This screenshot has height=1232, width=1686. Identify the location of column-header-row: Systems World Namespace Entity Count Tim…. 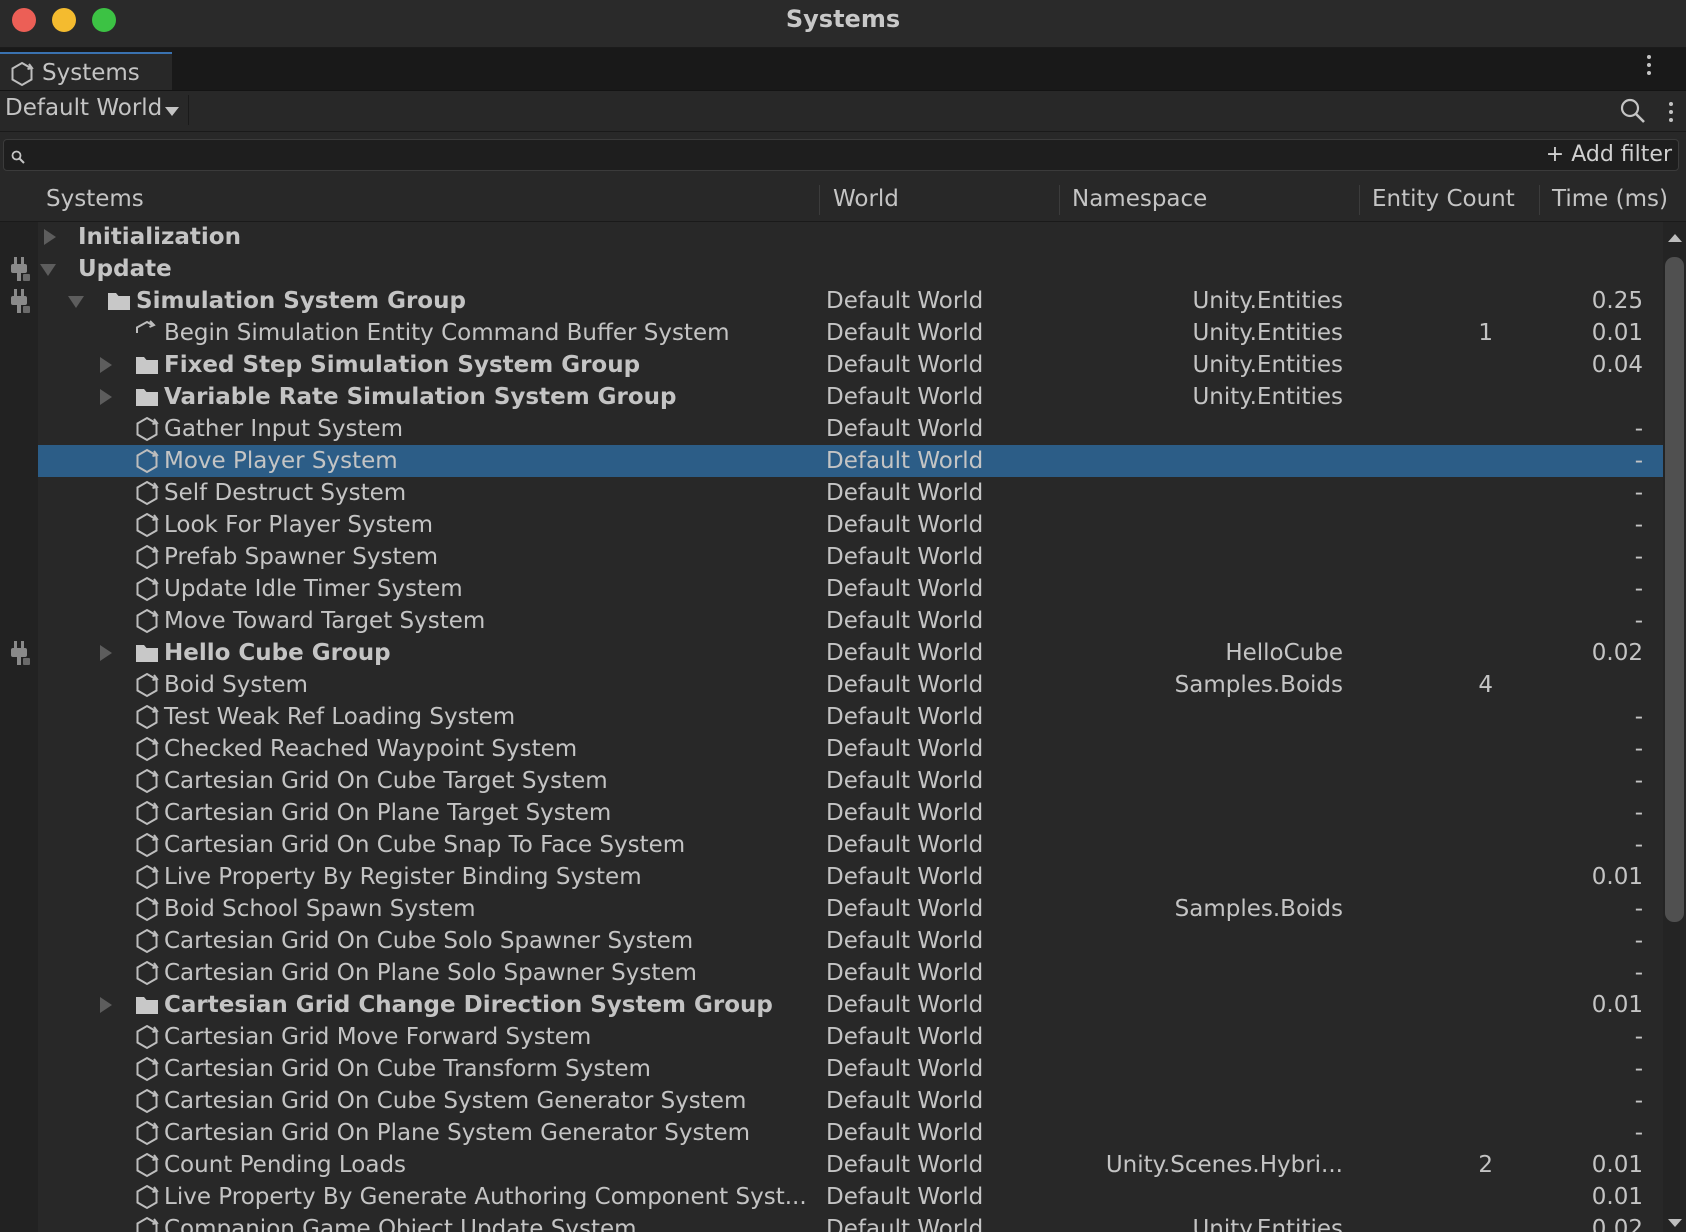
(843, 201).